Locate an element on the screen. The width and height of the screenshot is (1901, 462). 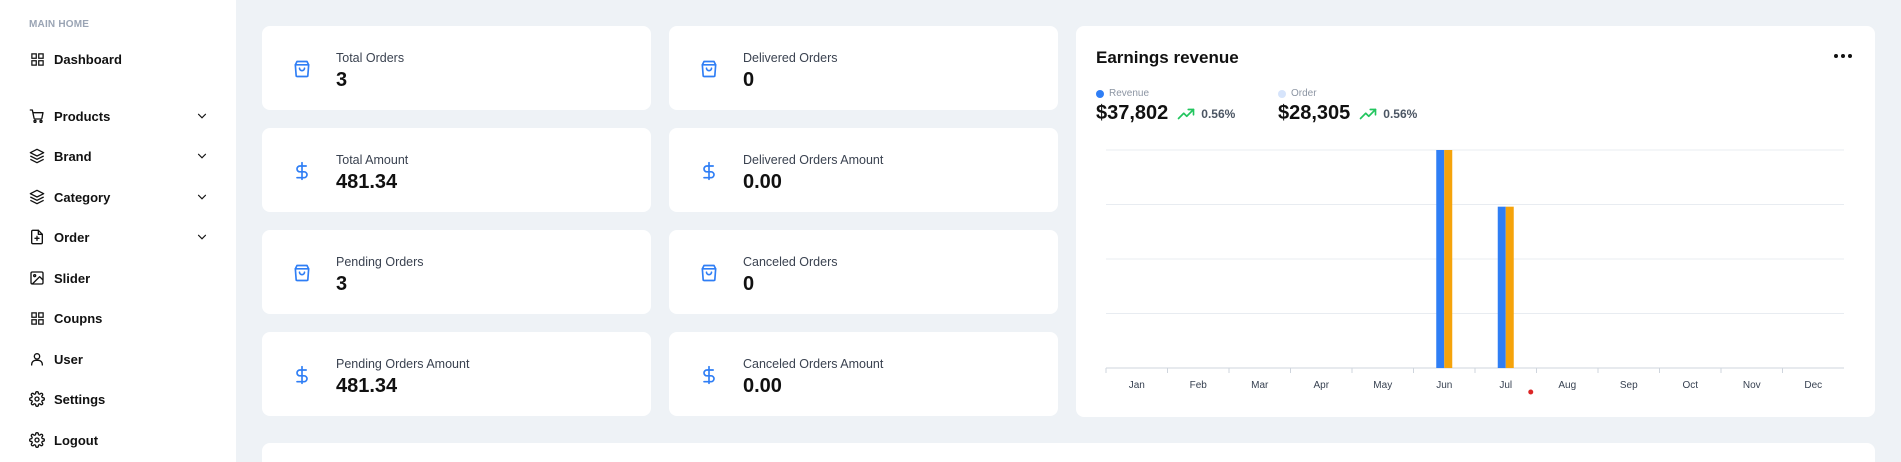
x-tick-label: Jul is located at coordinates (1505, 385).